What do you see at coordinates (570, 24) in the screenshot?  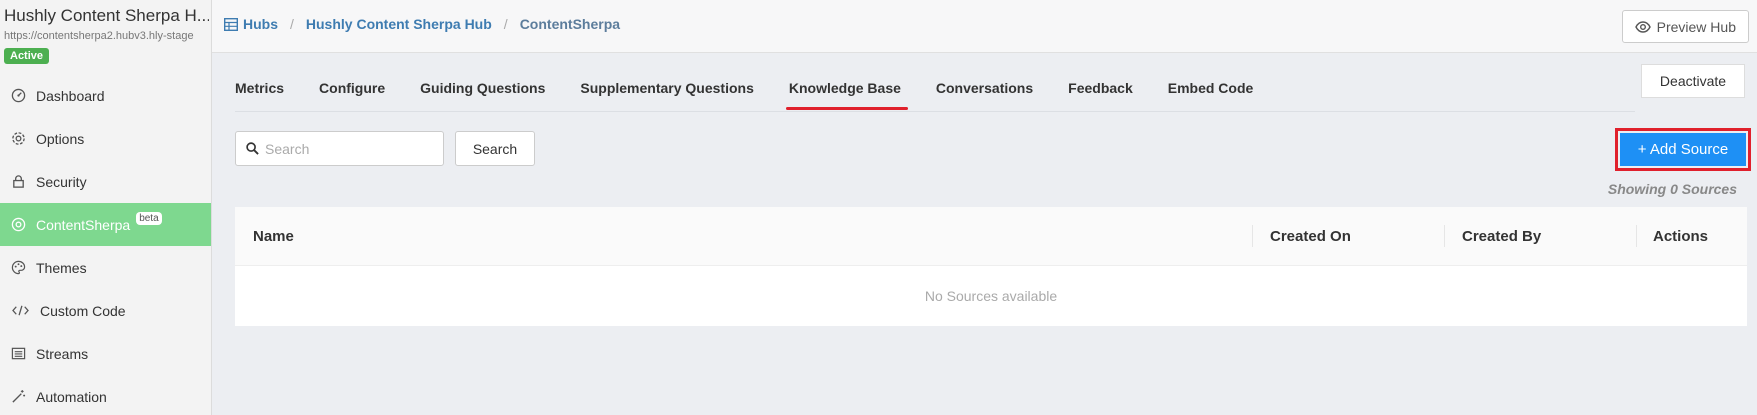 I see `breadcrumb-current: ContentSherpa` at bounding box center [570, 24].